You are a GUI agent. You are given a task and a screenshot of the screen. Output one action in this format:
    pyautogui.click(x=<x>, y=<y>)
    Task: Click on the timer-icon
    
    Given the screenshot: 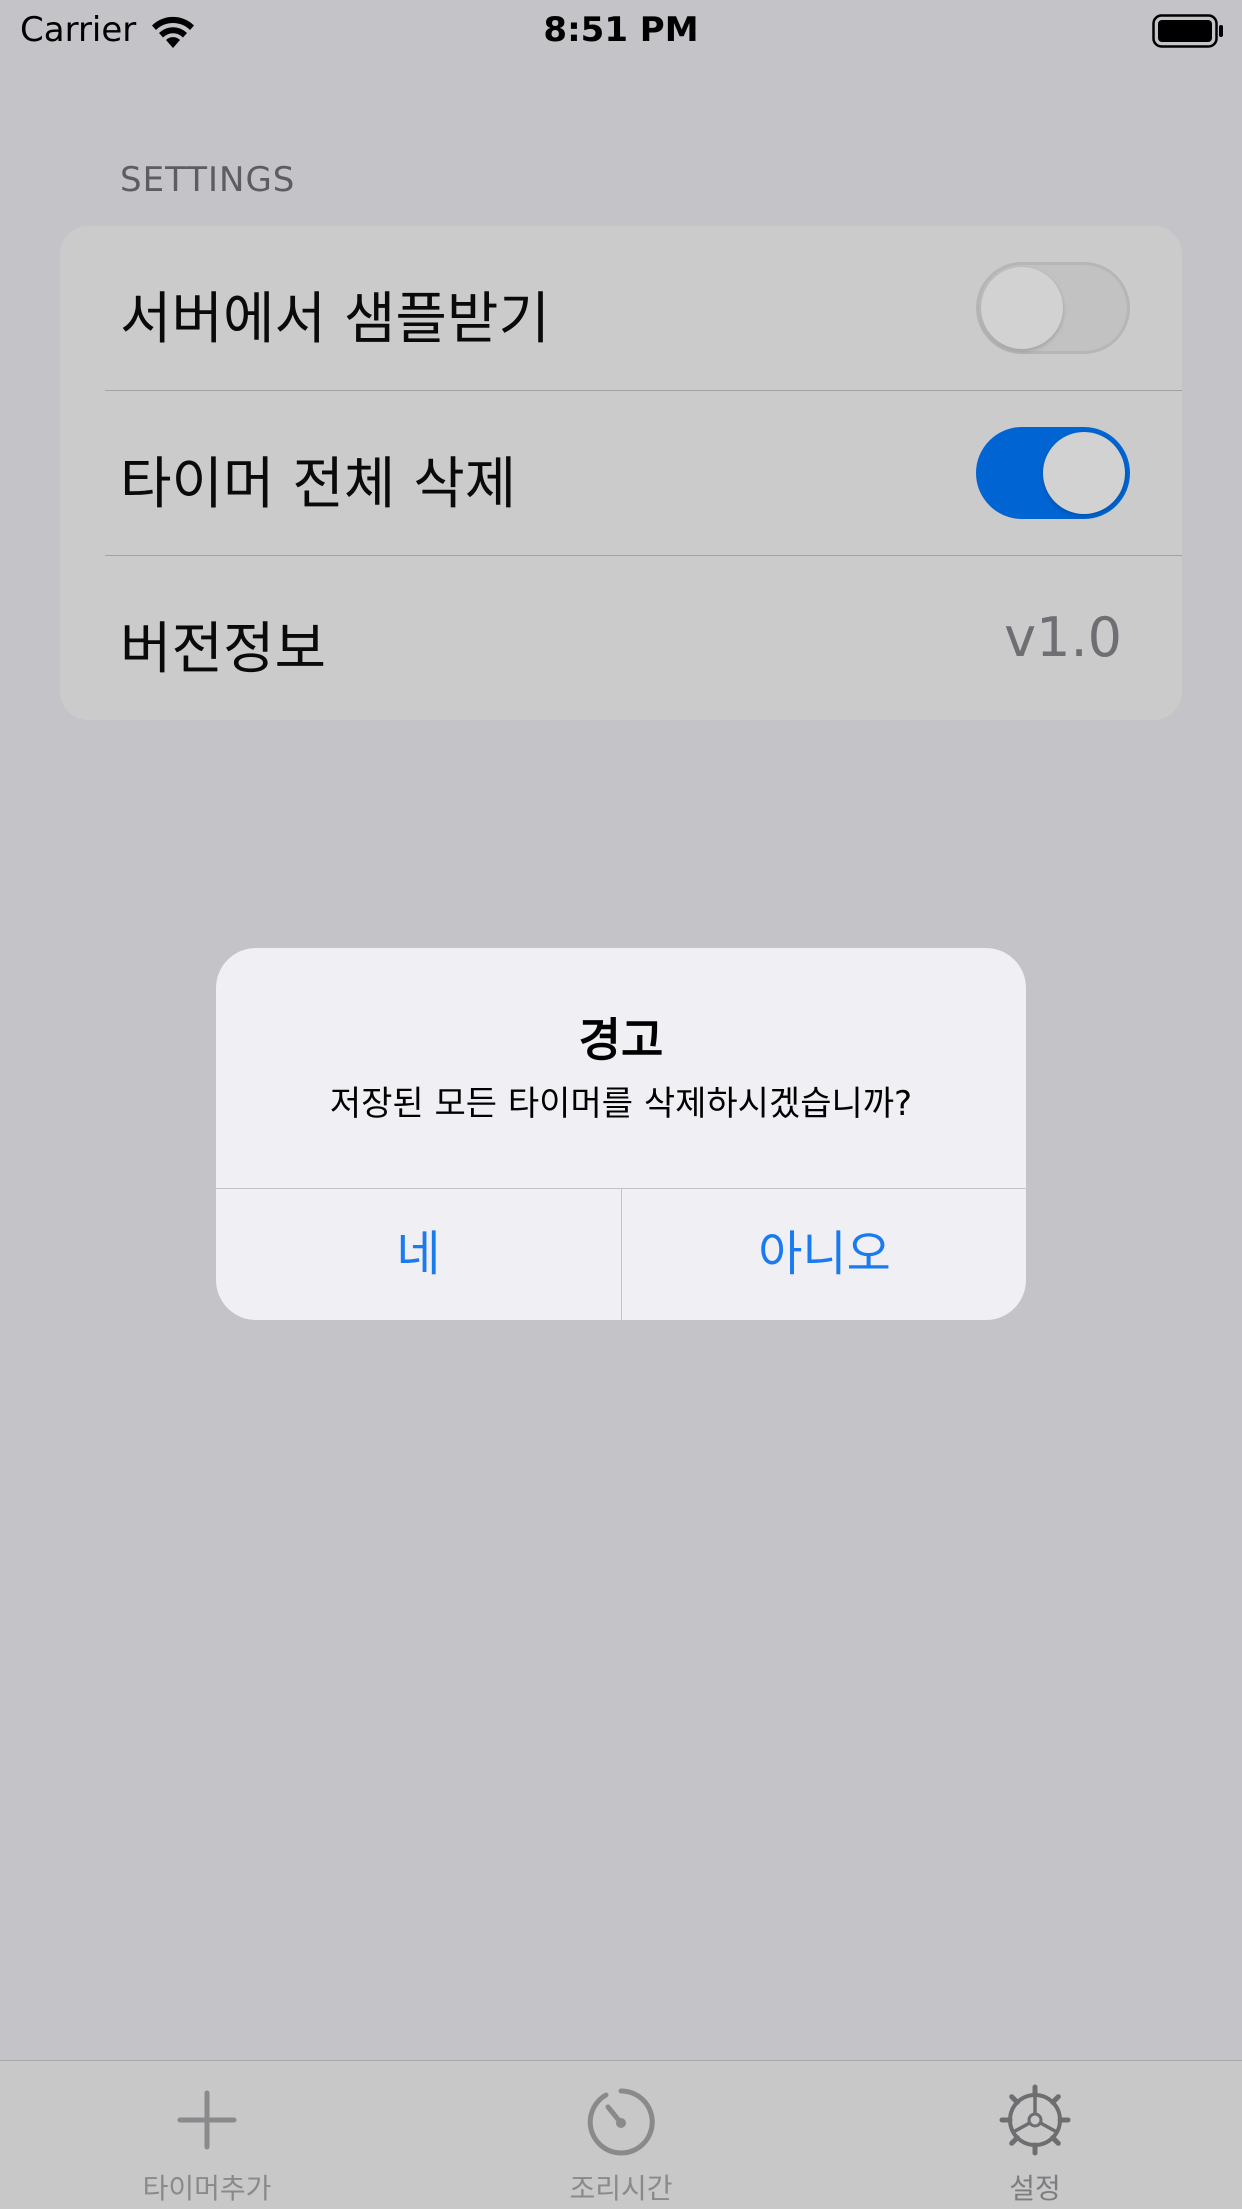 What is the action you would take?
    pyautogui.click(x=621, y=2122)
    